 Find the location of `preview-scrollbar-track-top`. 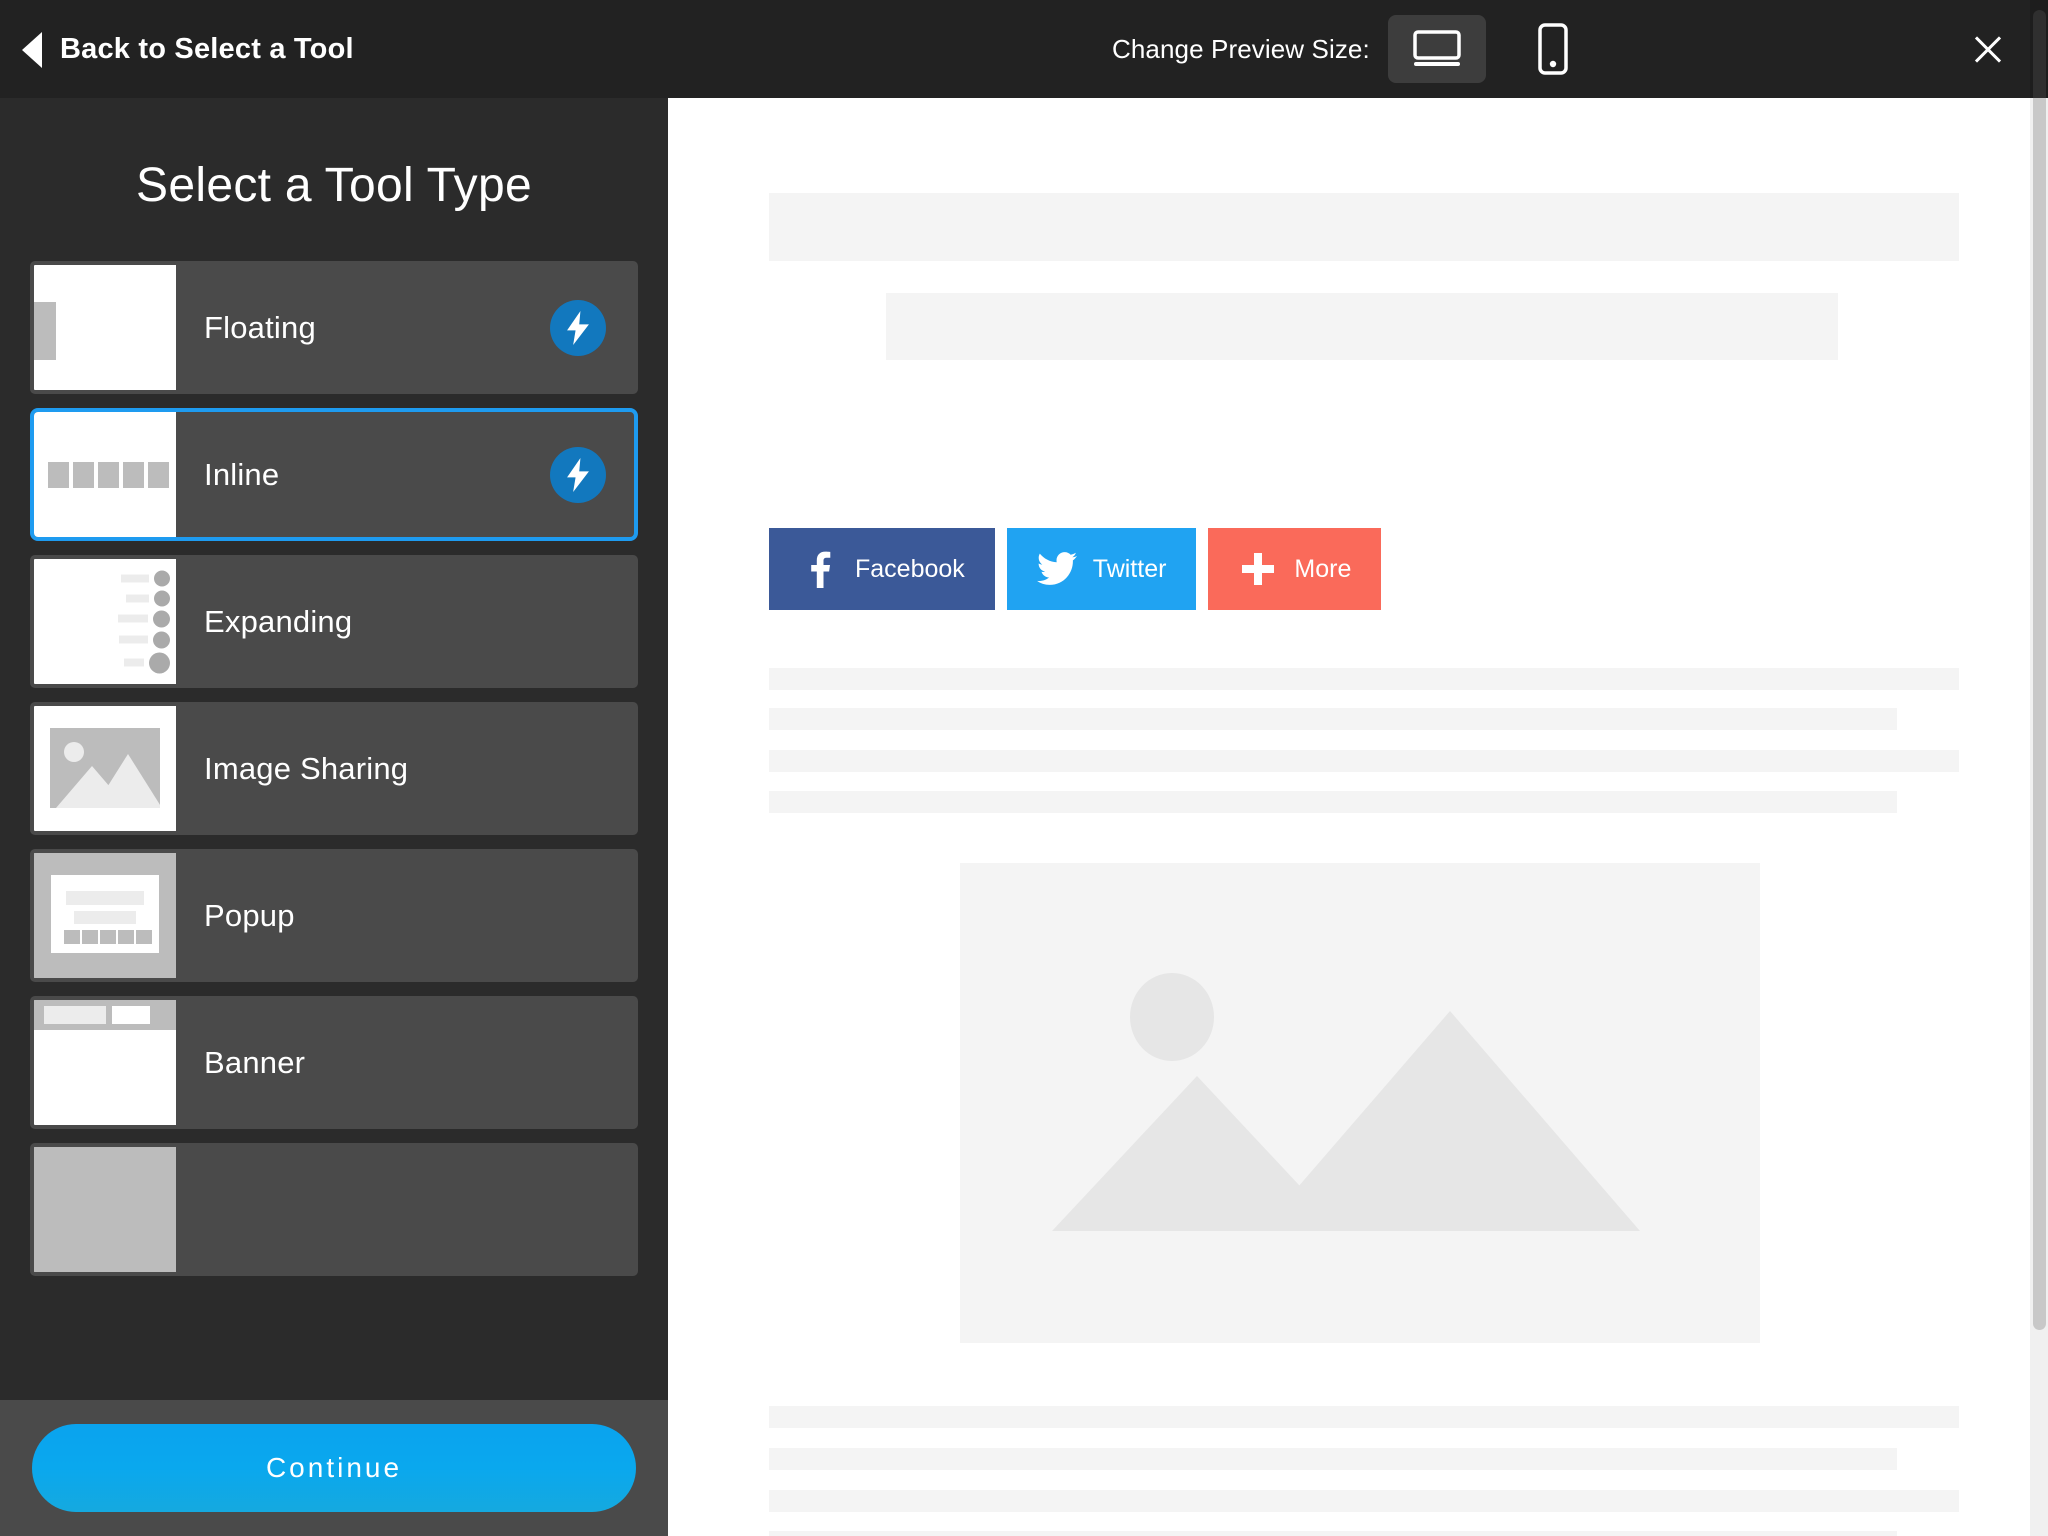

preview-scrollbar-track-top is located at coordinates (2039, 49).